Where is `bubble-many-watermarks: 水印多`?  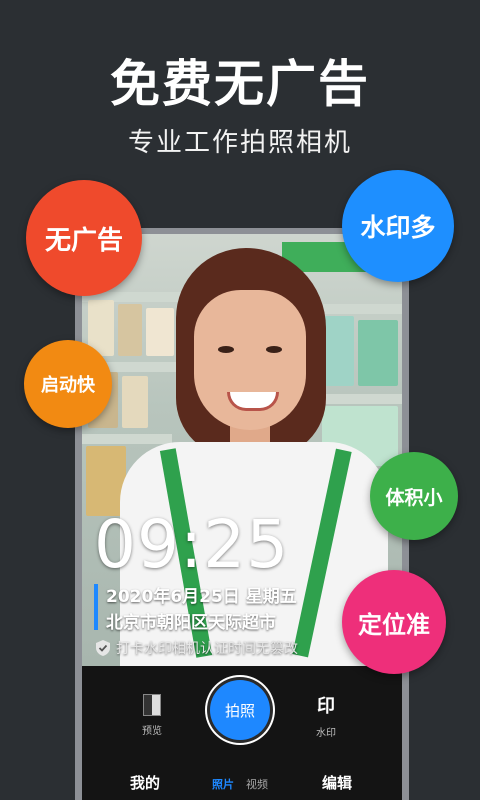
bubble-many-watermarks: 水印多 is located at coordinates (398, 226).